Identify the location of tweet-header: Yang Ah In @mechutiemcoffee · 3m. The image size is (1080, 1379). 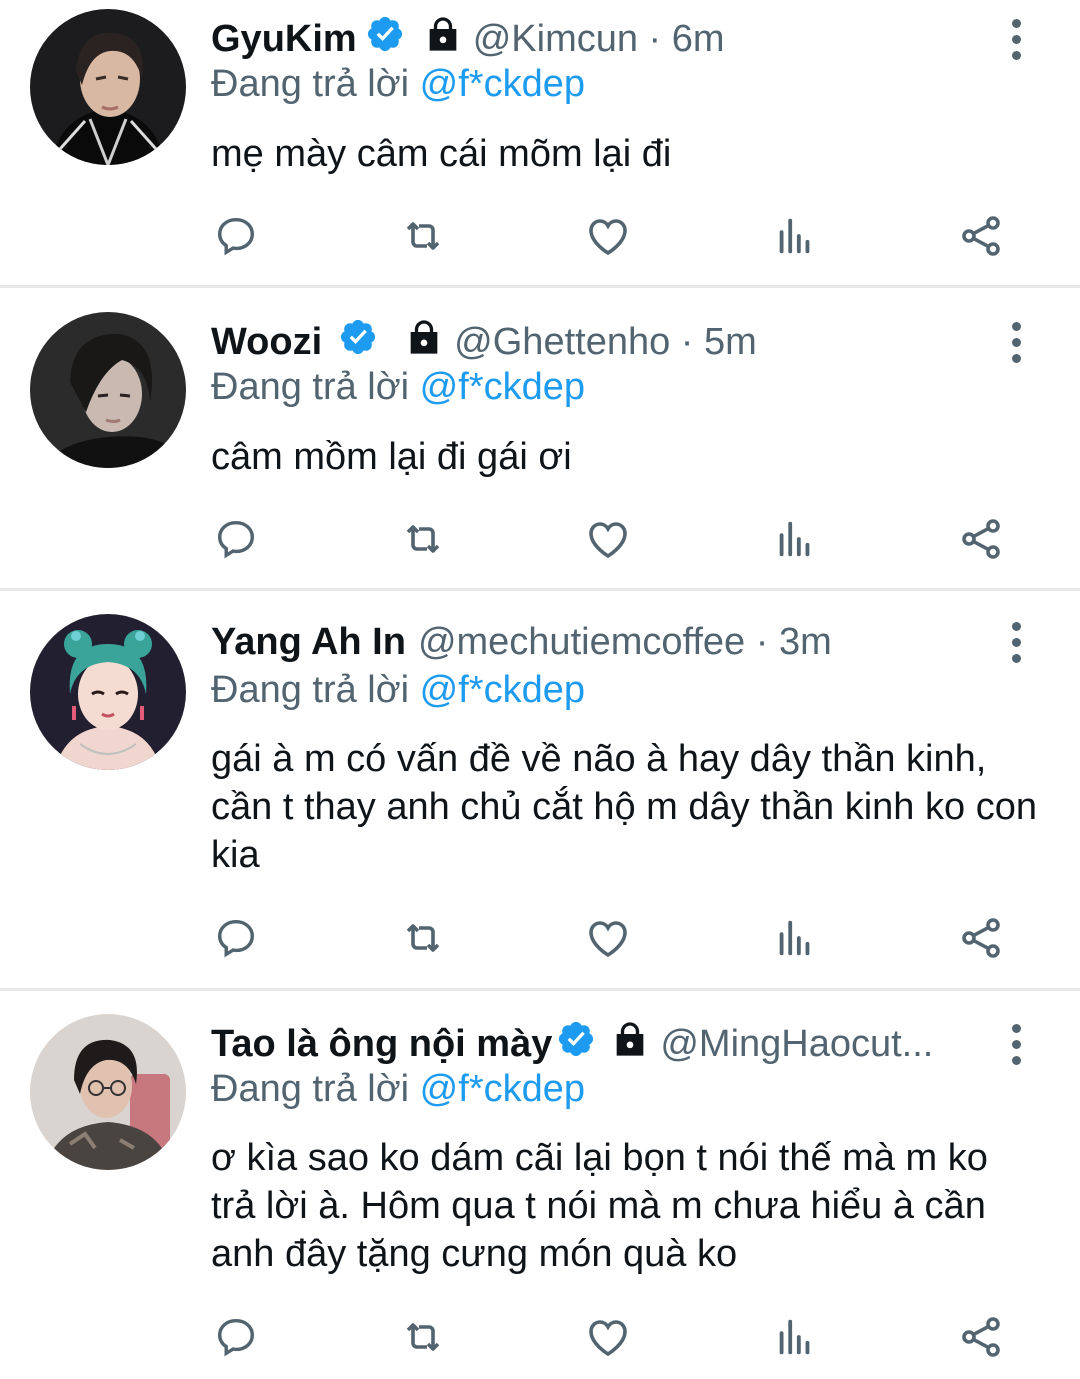
(605, 642).